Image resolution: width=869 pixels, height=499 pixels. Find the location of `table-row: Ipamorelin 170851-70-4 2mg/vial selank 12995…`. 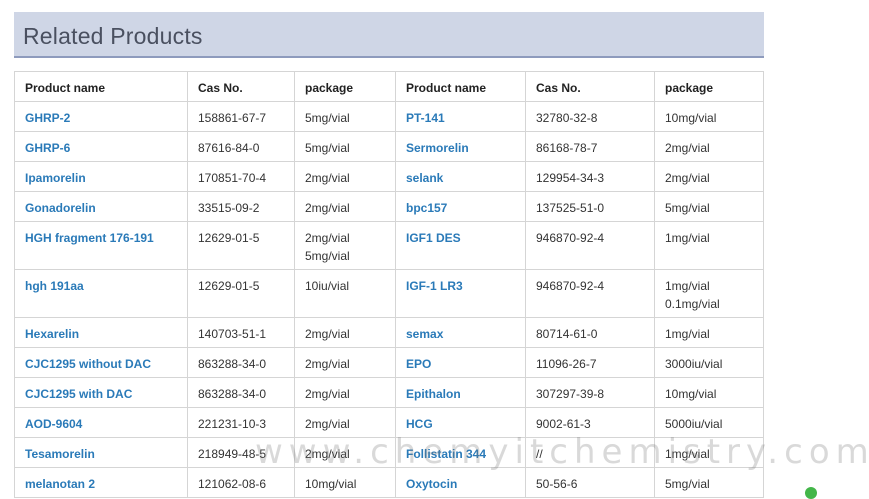

table-row: Ipamorelin 170851-70-4 2mg/vial selank 12995… is located at coordinates (389, 176).